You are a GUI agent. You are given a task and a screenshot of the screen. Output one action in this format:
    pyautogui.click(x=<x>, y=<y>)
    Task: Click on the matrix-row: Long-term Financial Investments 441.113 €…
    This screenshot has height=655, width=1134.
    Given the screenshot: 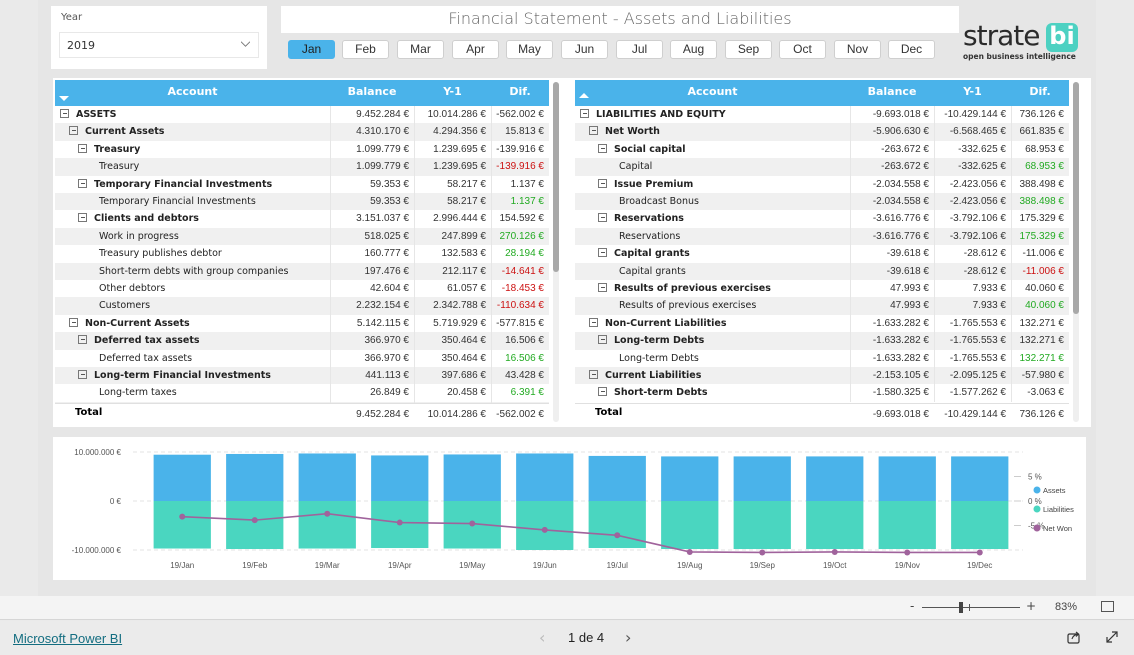 What is the action you would take?
    pyautogui.click(x=302, y=376)
    